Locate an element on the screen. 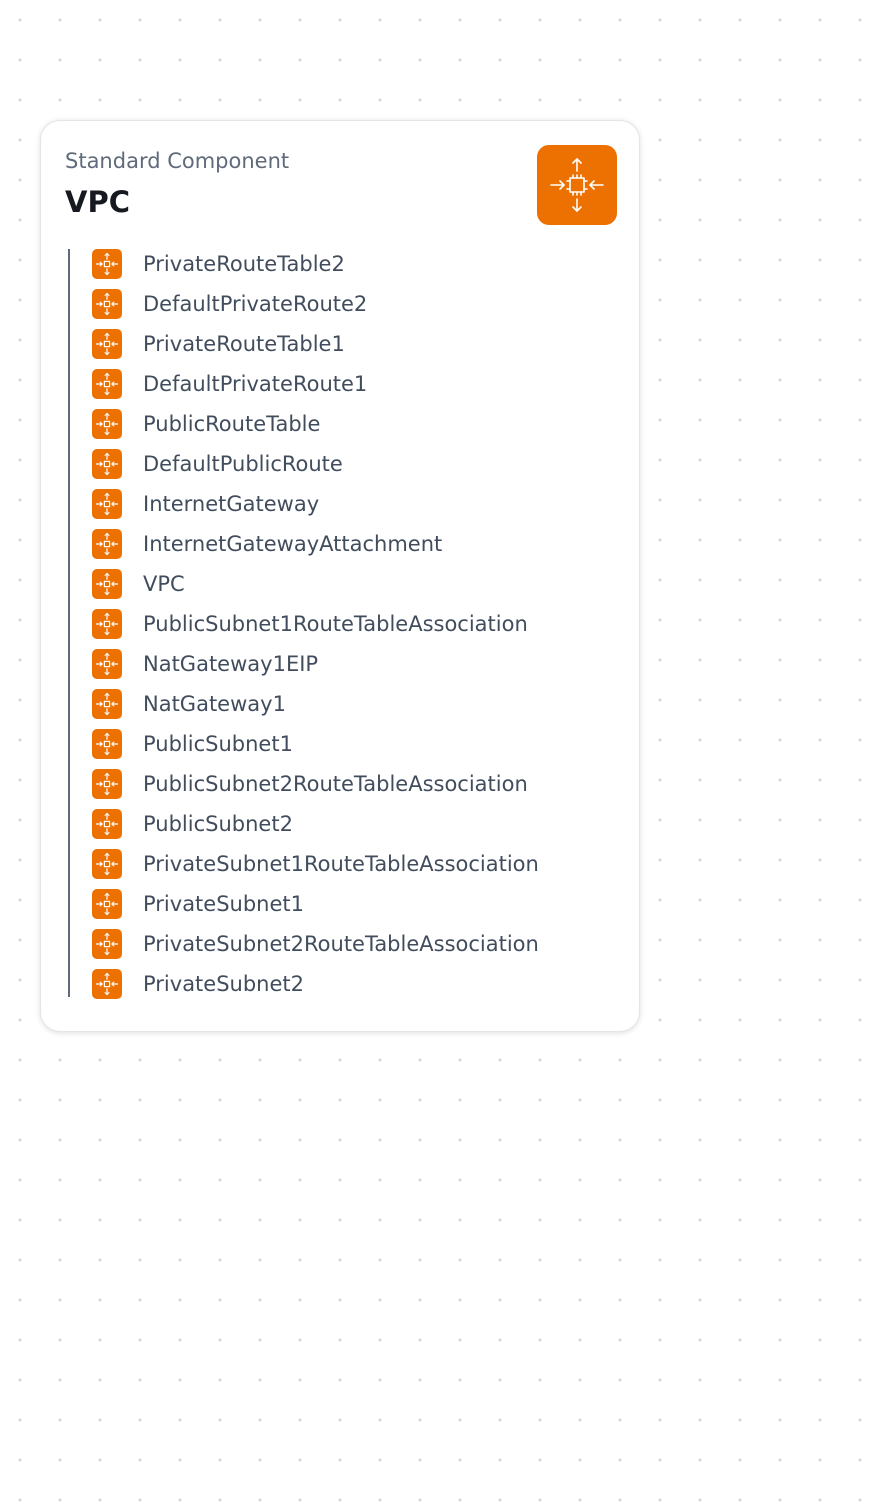 This screenshot has height=1510, width=878. resource-label: PrivateRouteTable2 is located at coordinates (244, 264).